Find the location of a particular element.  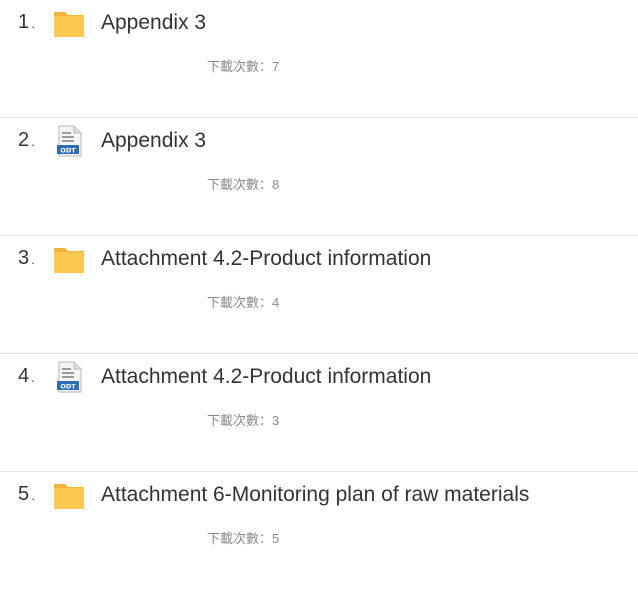

download-count: 下載次數：3 is located at coordinates (243, 419).